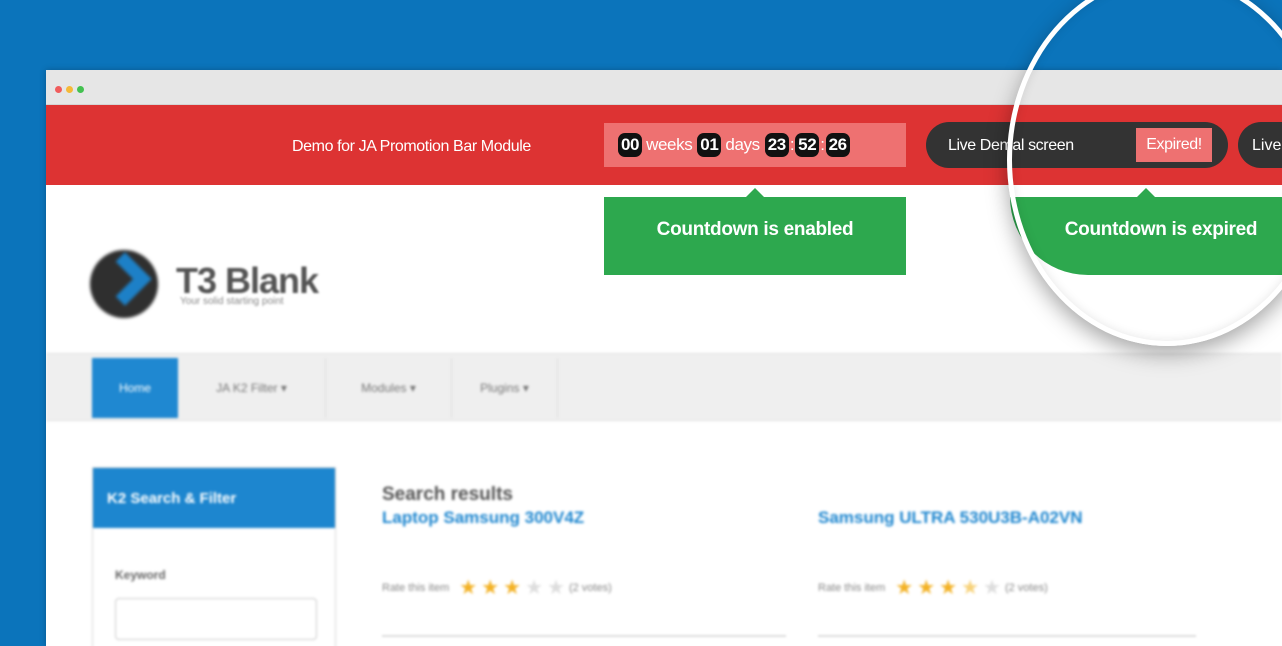 The height and width of the screenshot is (646, 1282). What do you see at coordinates (970, 587) in the screenshot?
I see `star-half-icon: ★` at bounding box center [970, 587].